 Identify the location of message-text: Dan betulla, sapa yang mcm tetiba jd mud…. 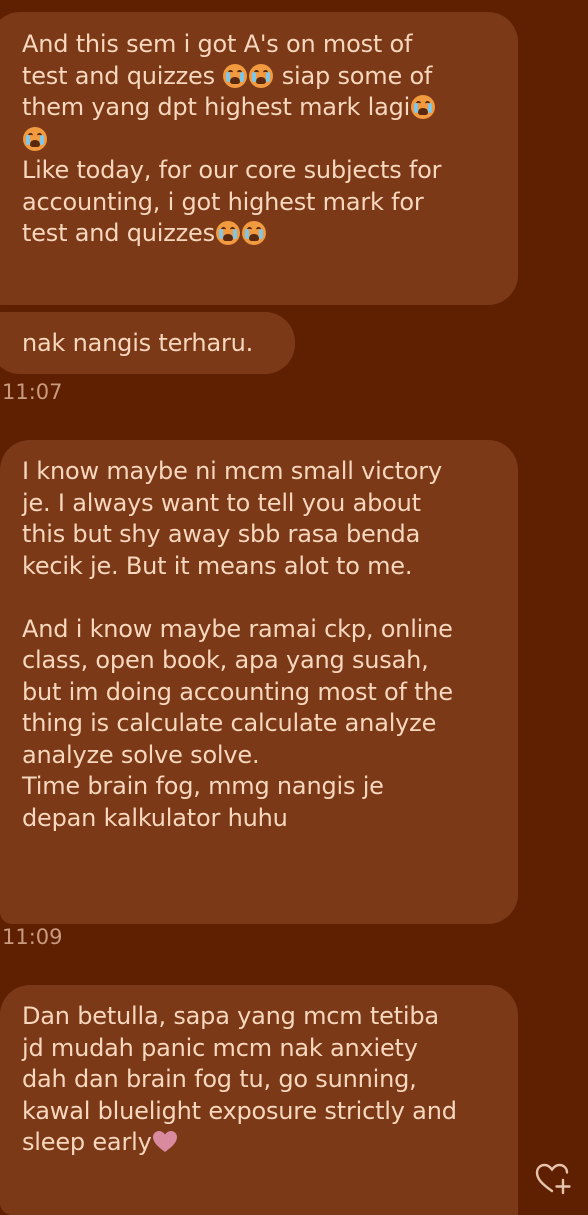
(239, 1079).